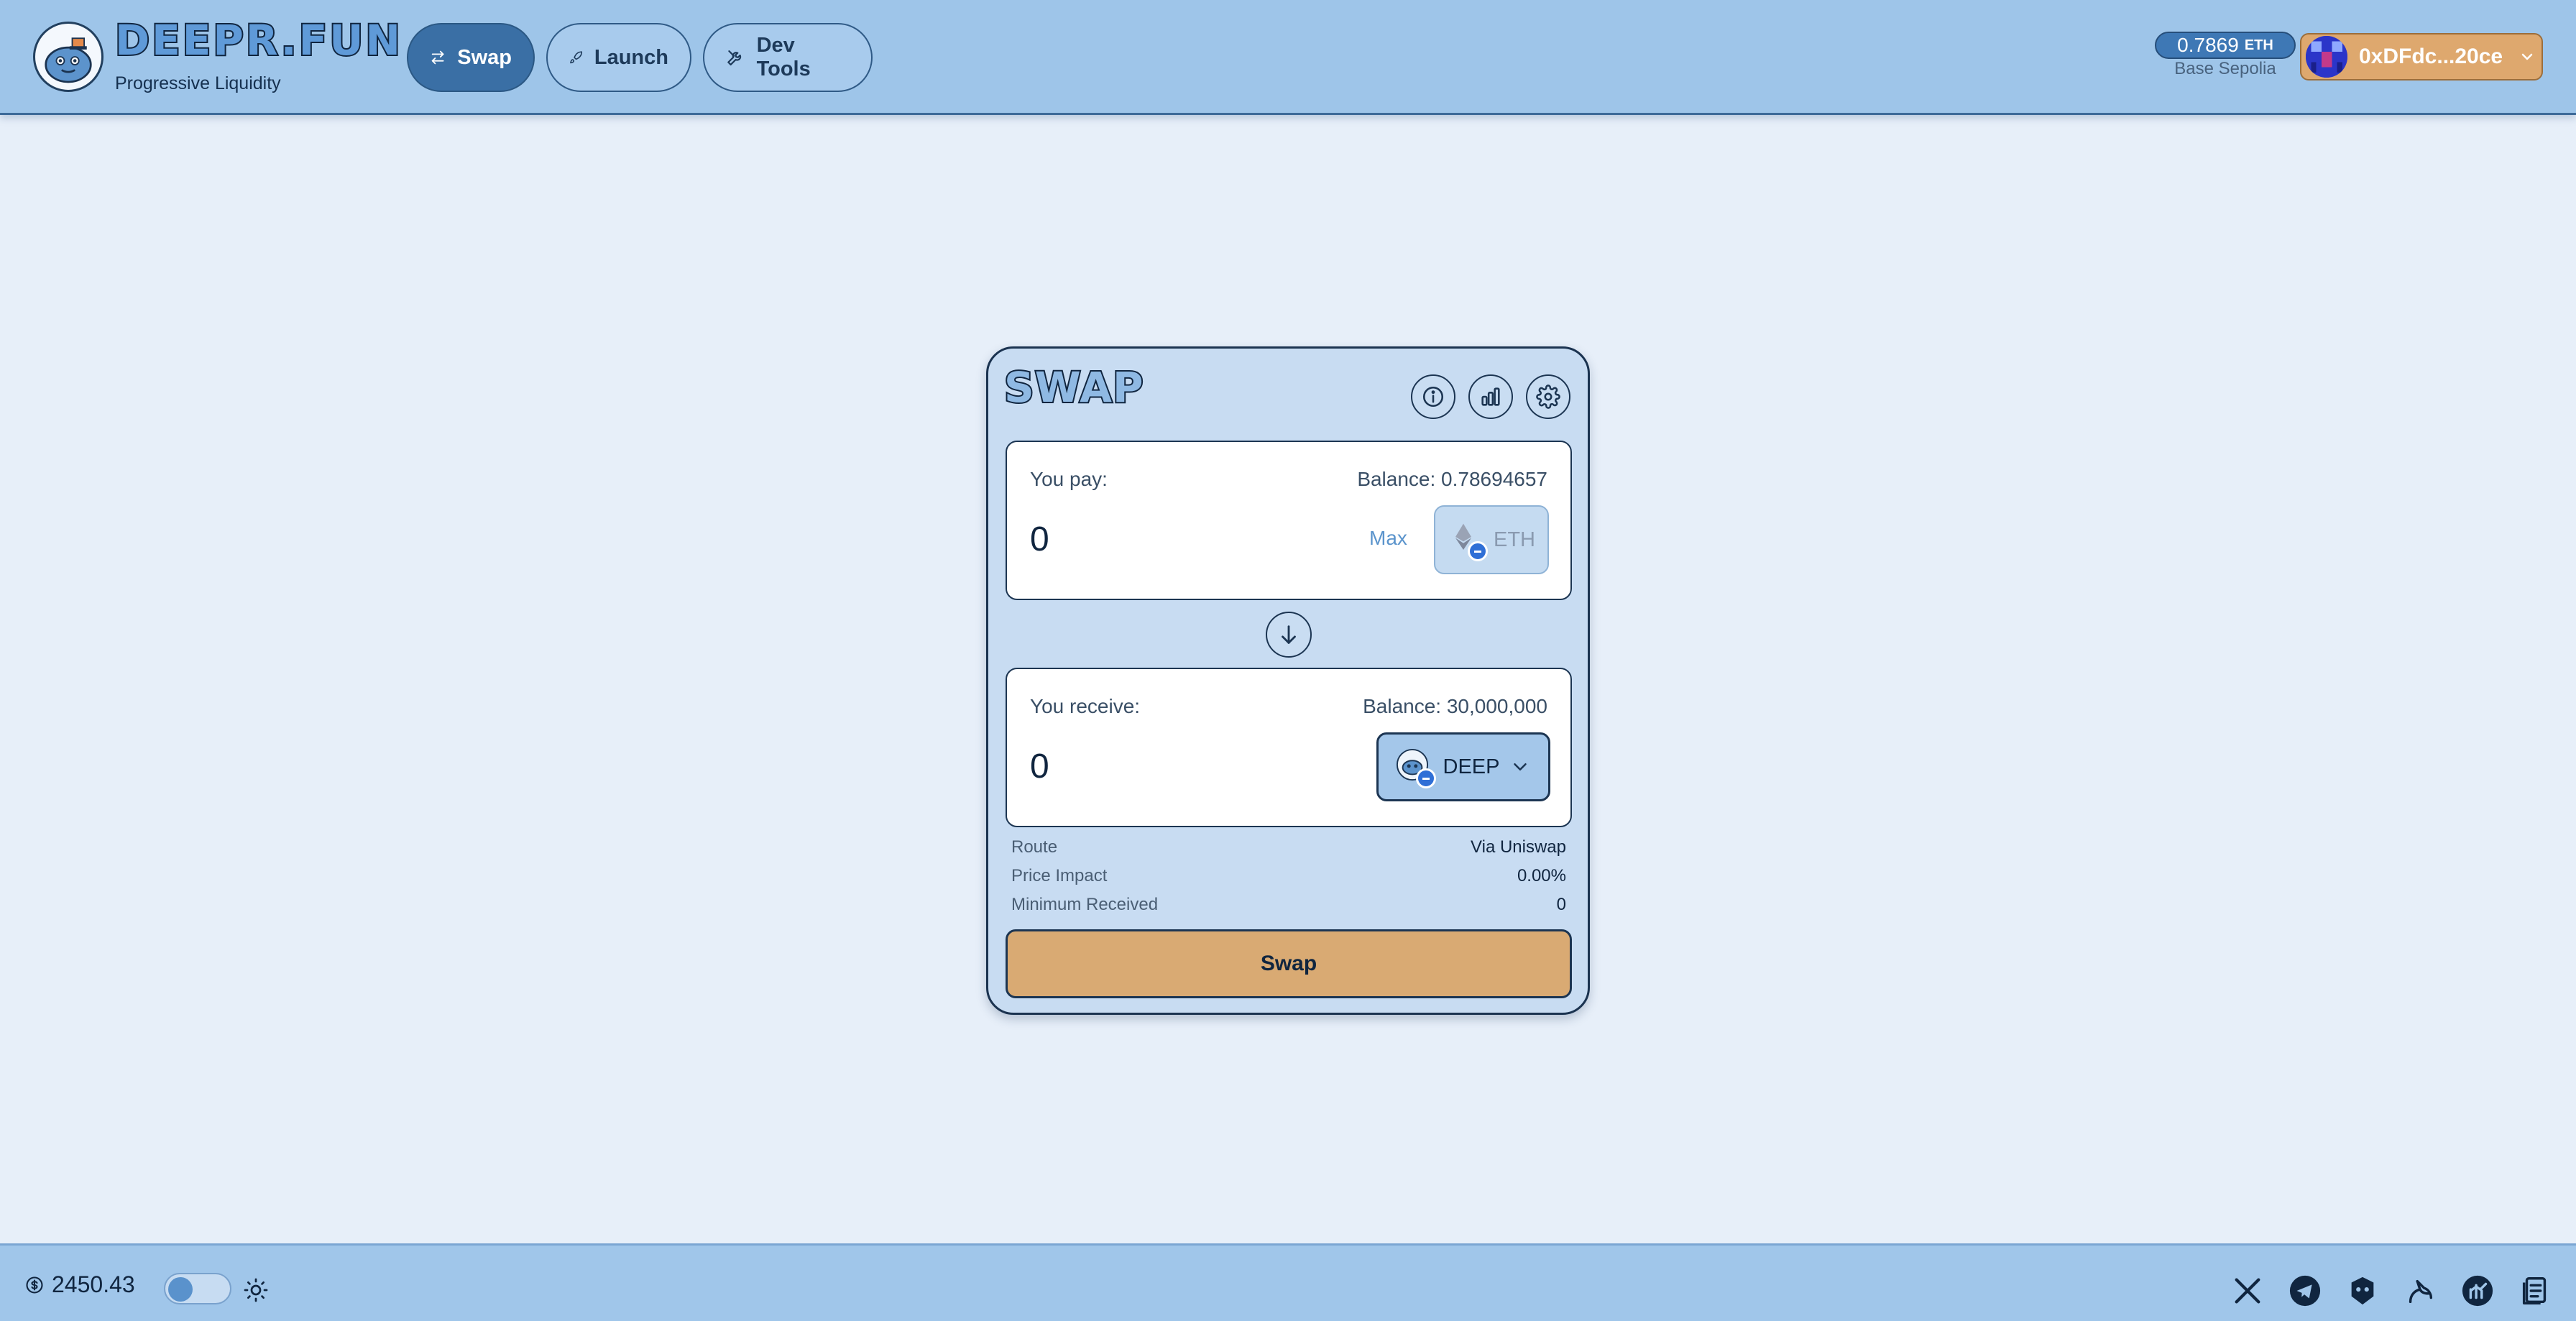 Image resolution: width=2576 pixels, height=1321 pixels. I want to click on eth-balance-pill: 0.7869 ETH, so click(2225, 45).